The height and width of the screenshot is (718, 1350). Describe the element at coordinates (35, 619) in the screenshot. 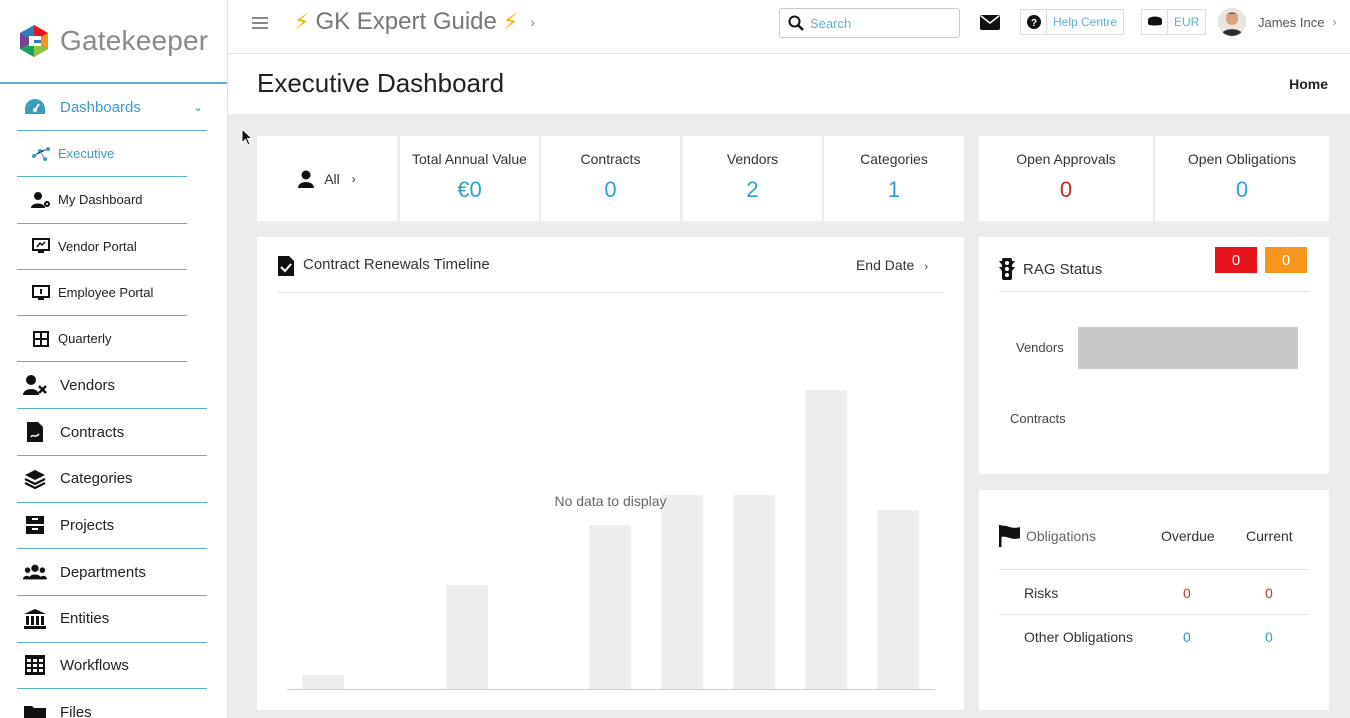

I see `bank-icon` at that location.